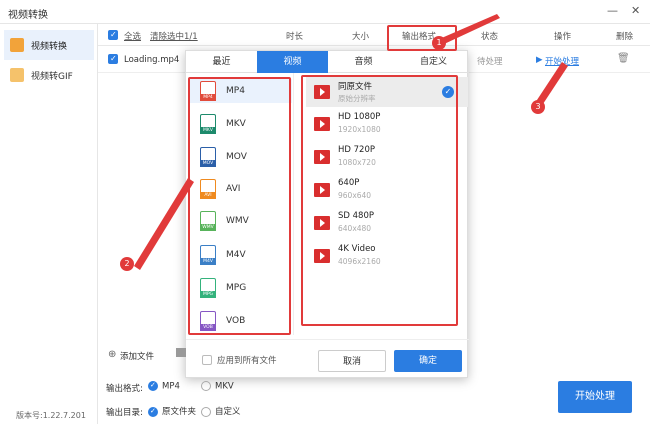 The image size is (650, 424). What do you see at coordinates (538, 107) in the screenshot?
I see `annotation-badge-3: 3` at bounding box center [538, 107].